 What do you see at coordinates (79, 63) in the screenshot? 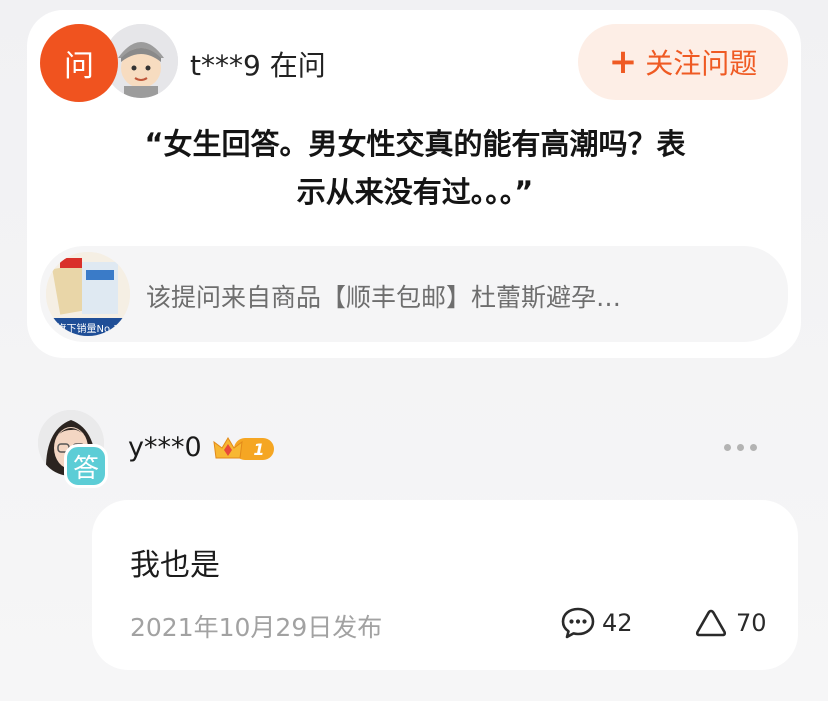
I see `ask-badge: 问` at bounding box center [79, 63].